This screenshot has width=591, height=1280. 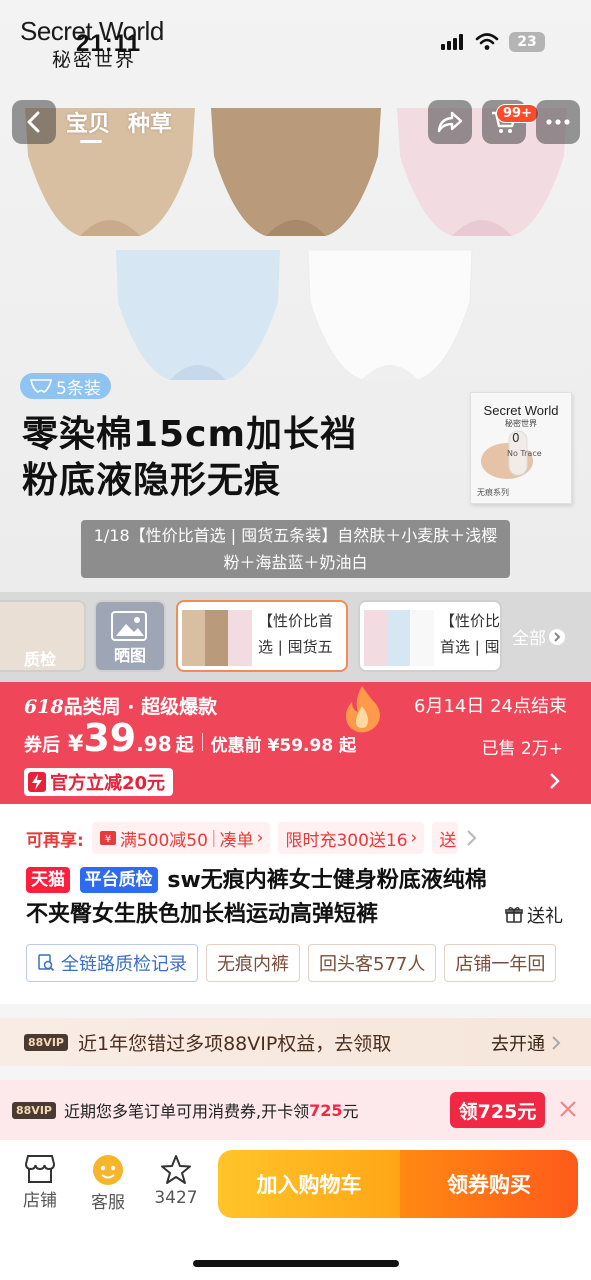 I want to click on feature-tag: 回头客577人, so click(x=372, y=963).